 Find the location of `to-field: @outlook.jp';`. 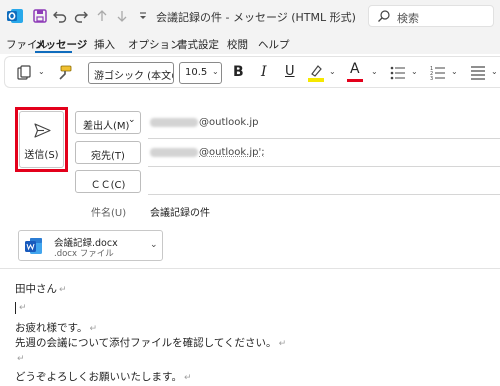

to-field: @outlook.jp'; is located at coordinates (207, 152).